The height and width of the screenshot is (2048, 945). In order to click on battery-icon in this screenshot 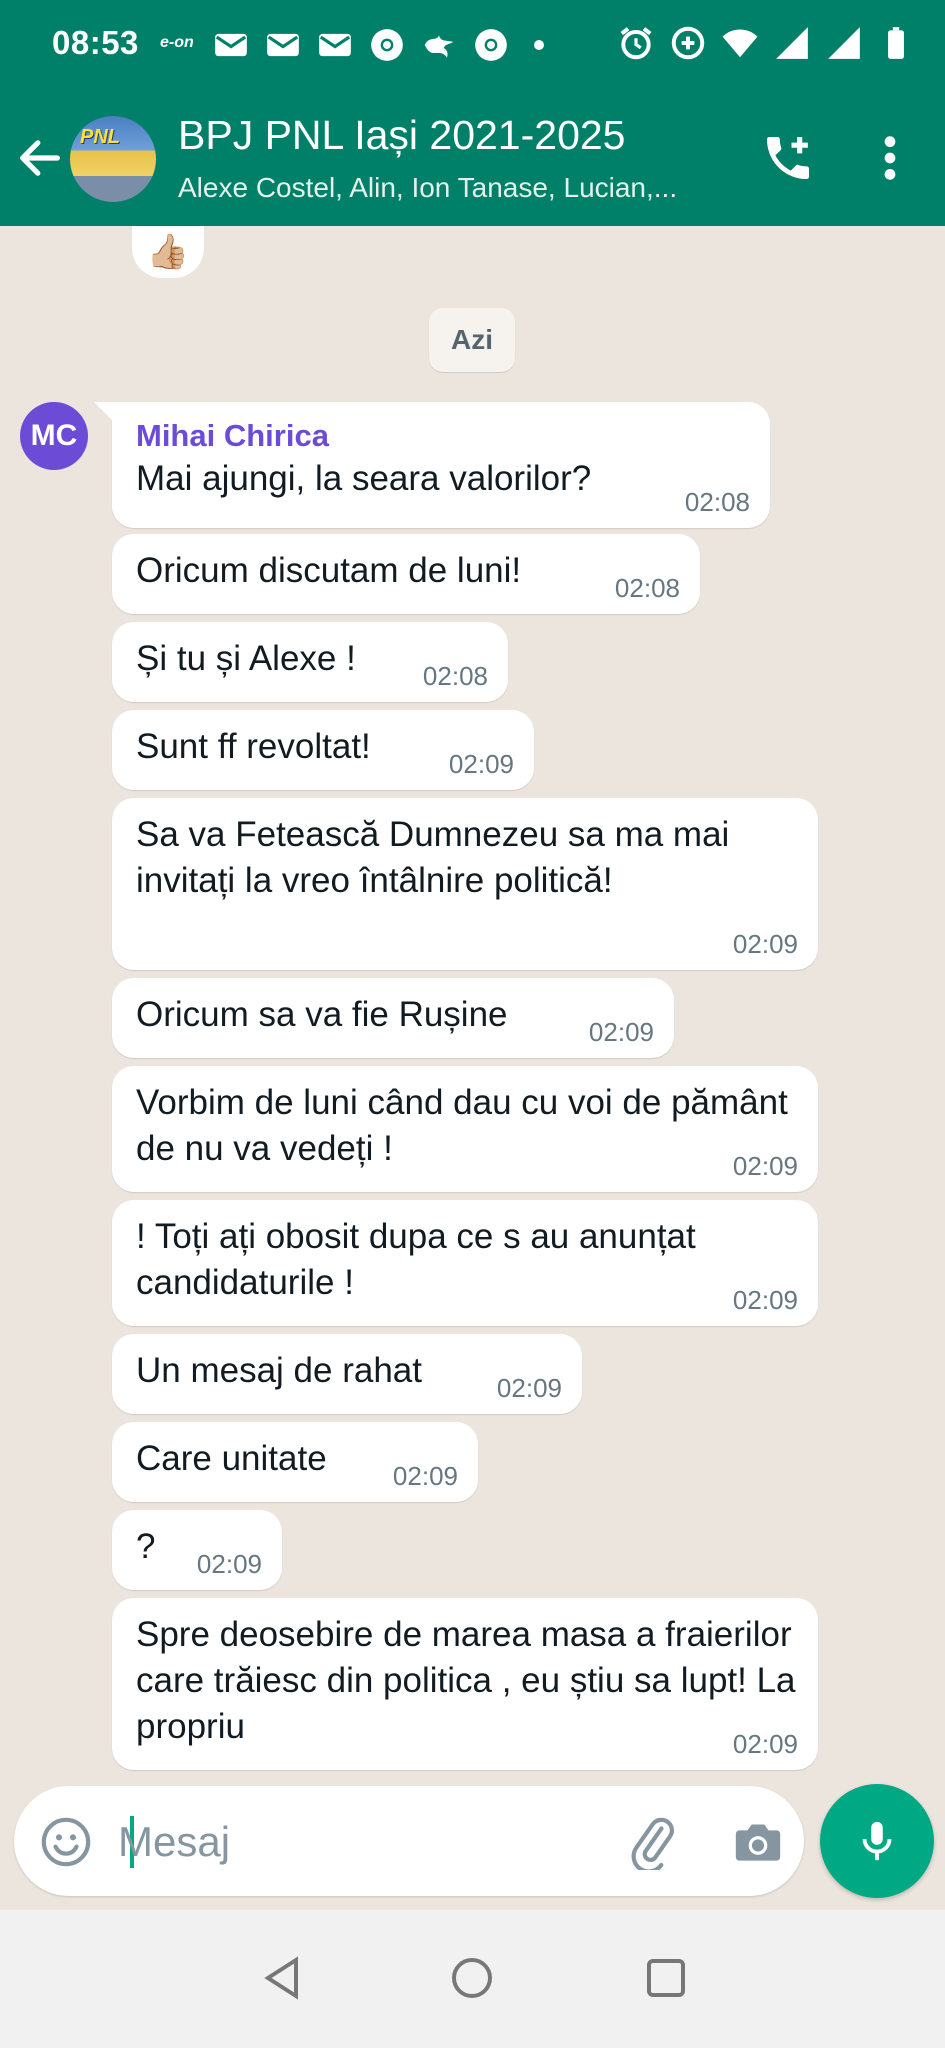, I will do `click(896, 43)`.